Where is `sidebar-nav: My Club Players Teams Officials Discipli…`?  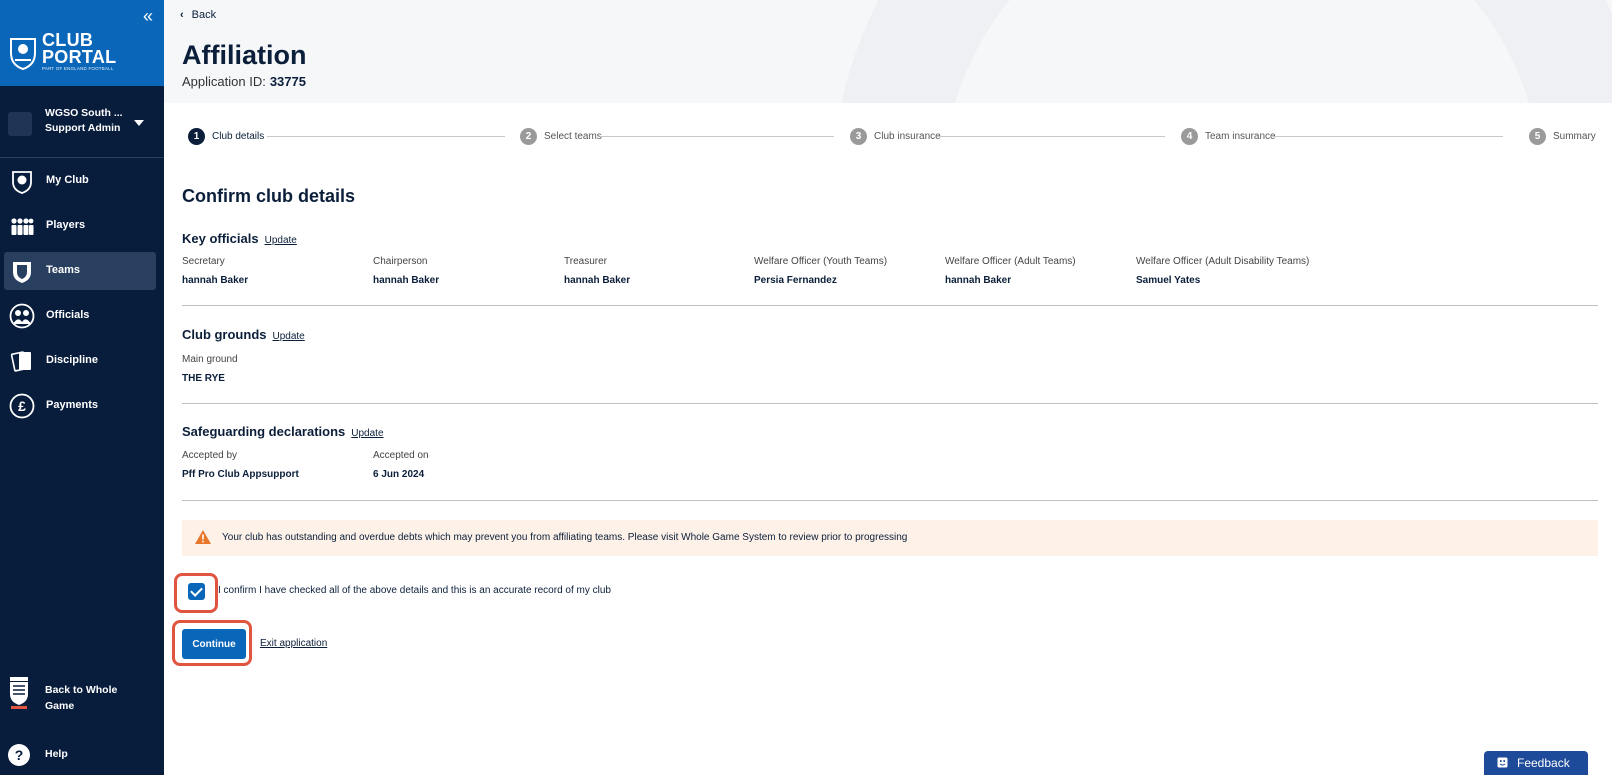 sidebar-nav: My Club Players Teams Officials Discipli… is located at coordinates (82, 297).